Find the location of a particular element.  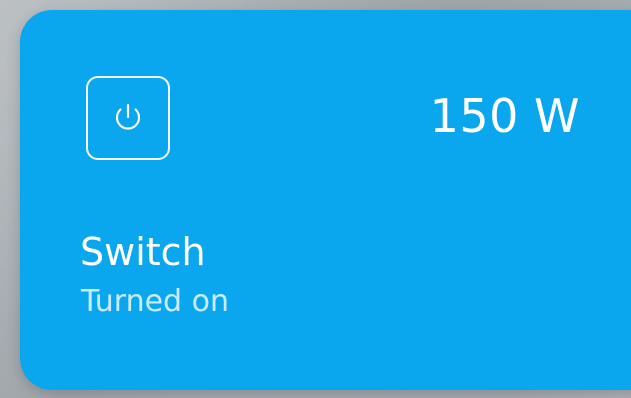

device-status: Turned on is located at coordinates (155, 301).